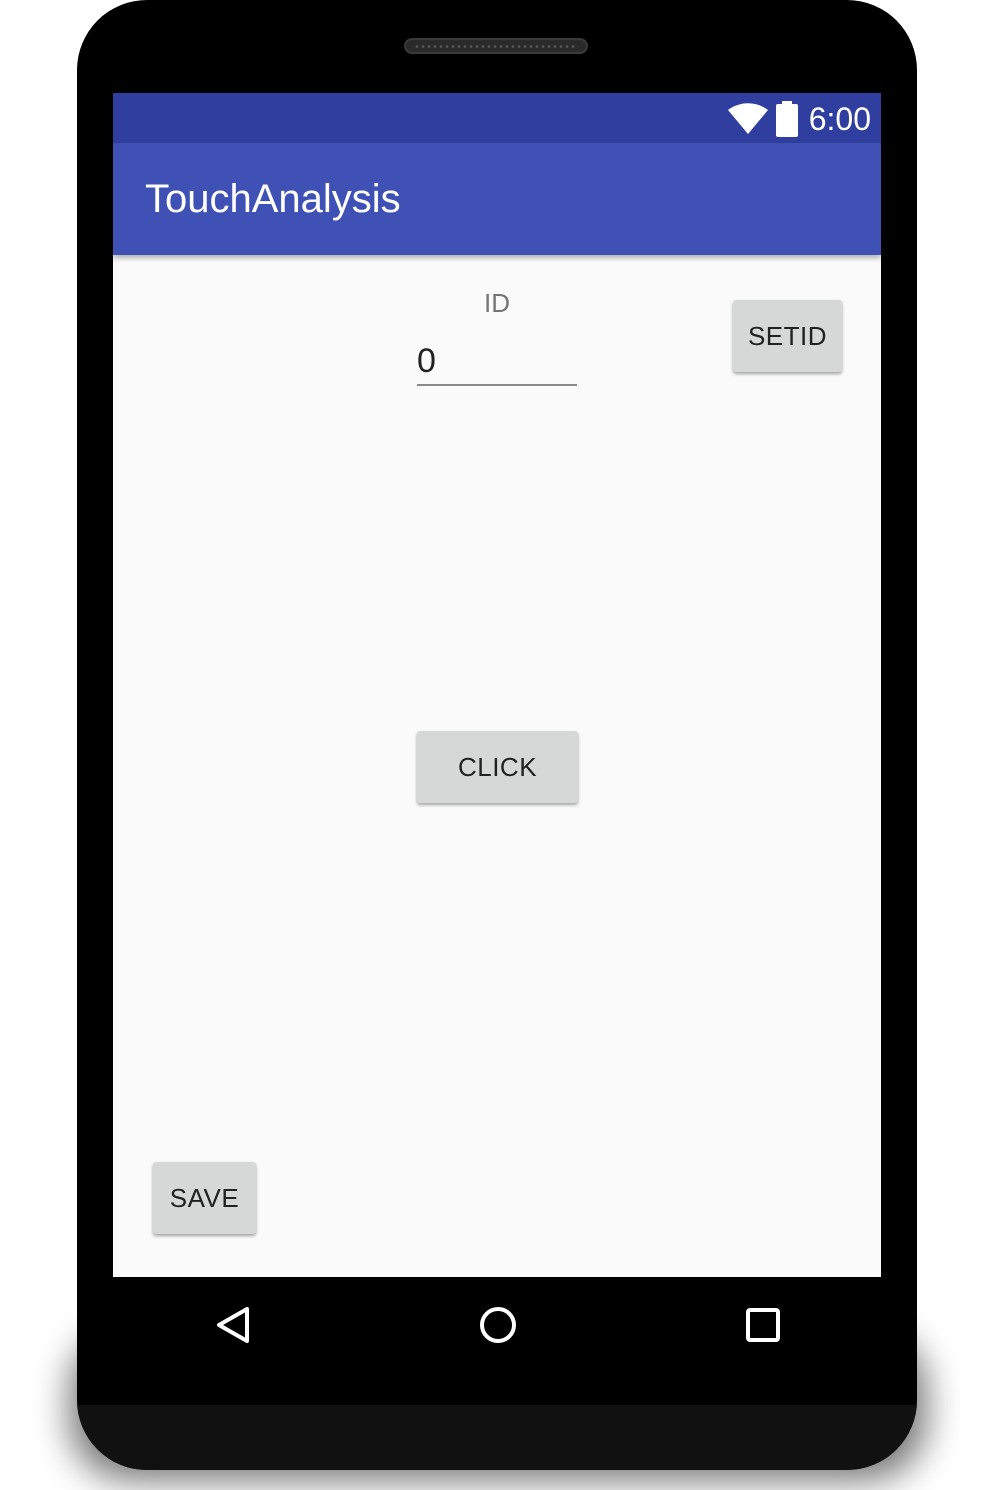 Image resolution: width=993 pixels, height=1490 pixels. Describe the element at coordinates (233, 1327) in the screenshot. I see `back-icon` at that location.